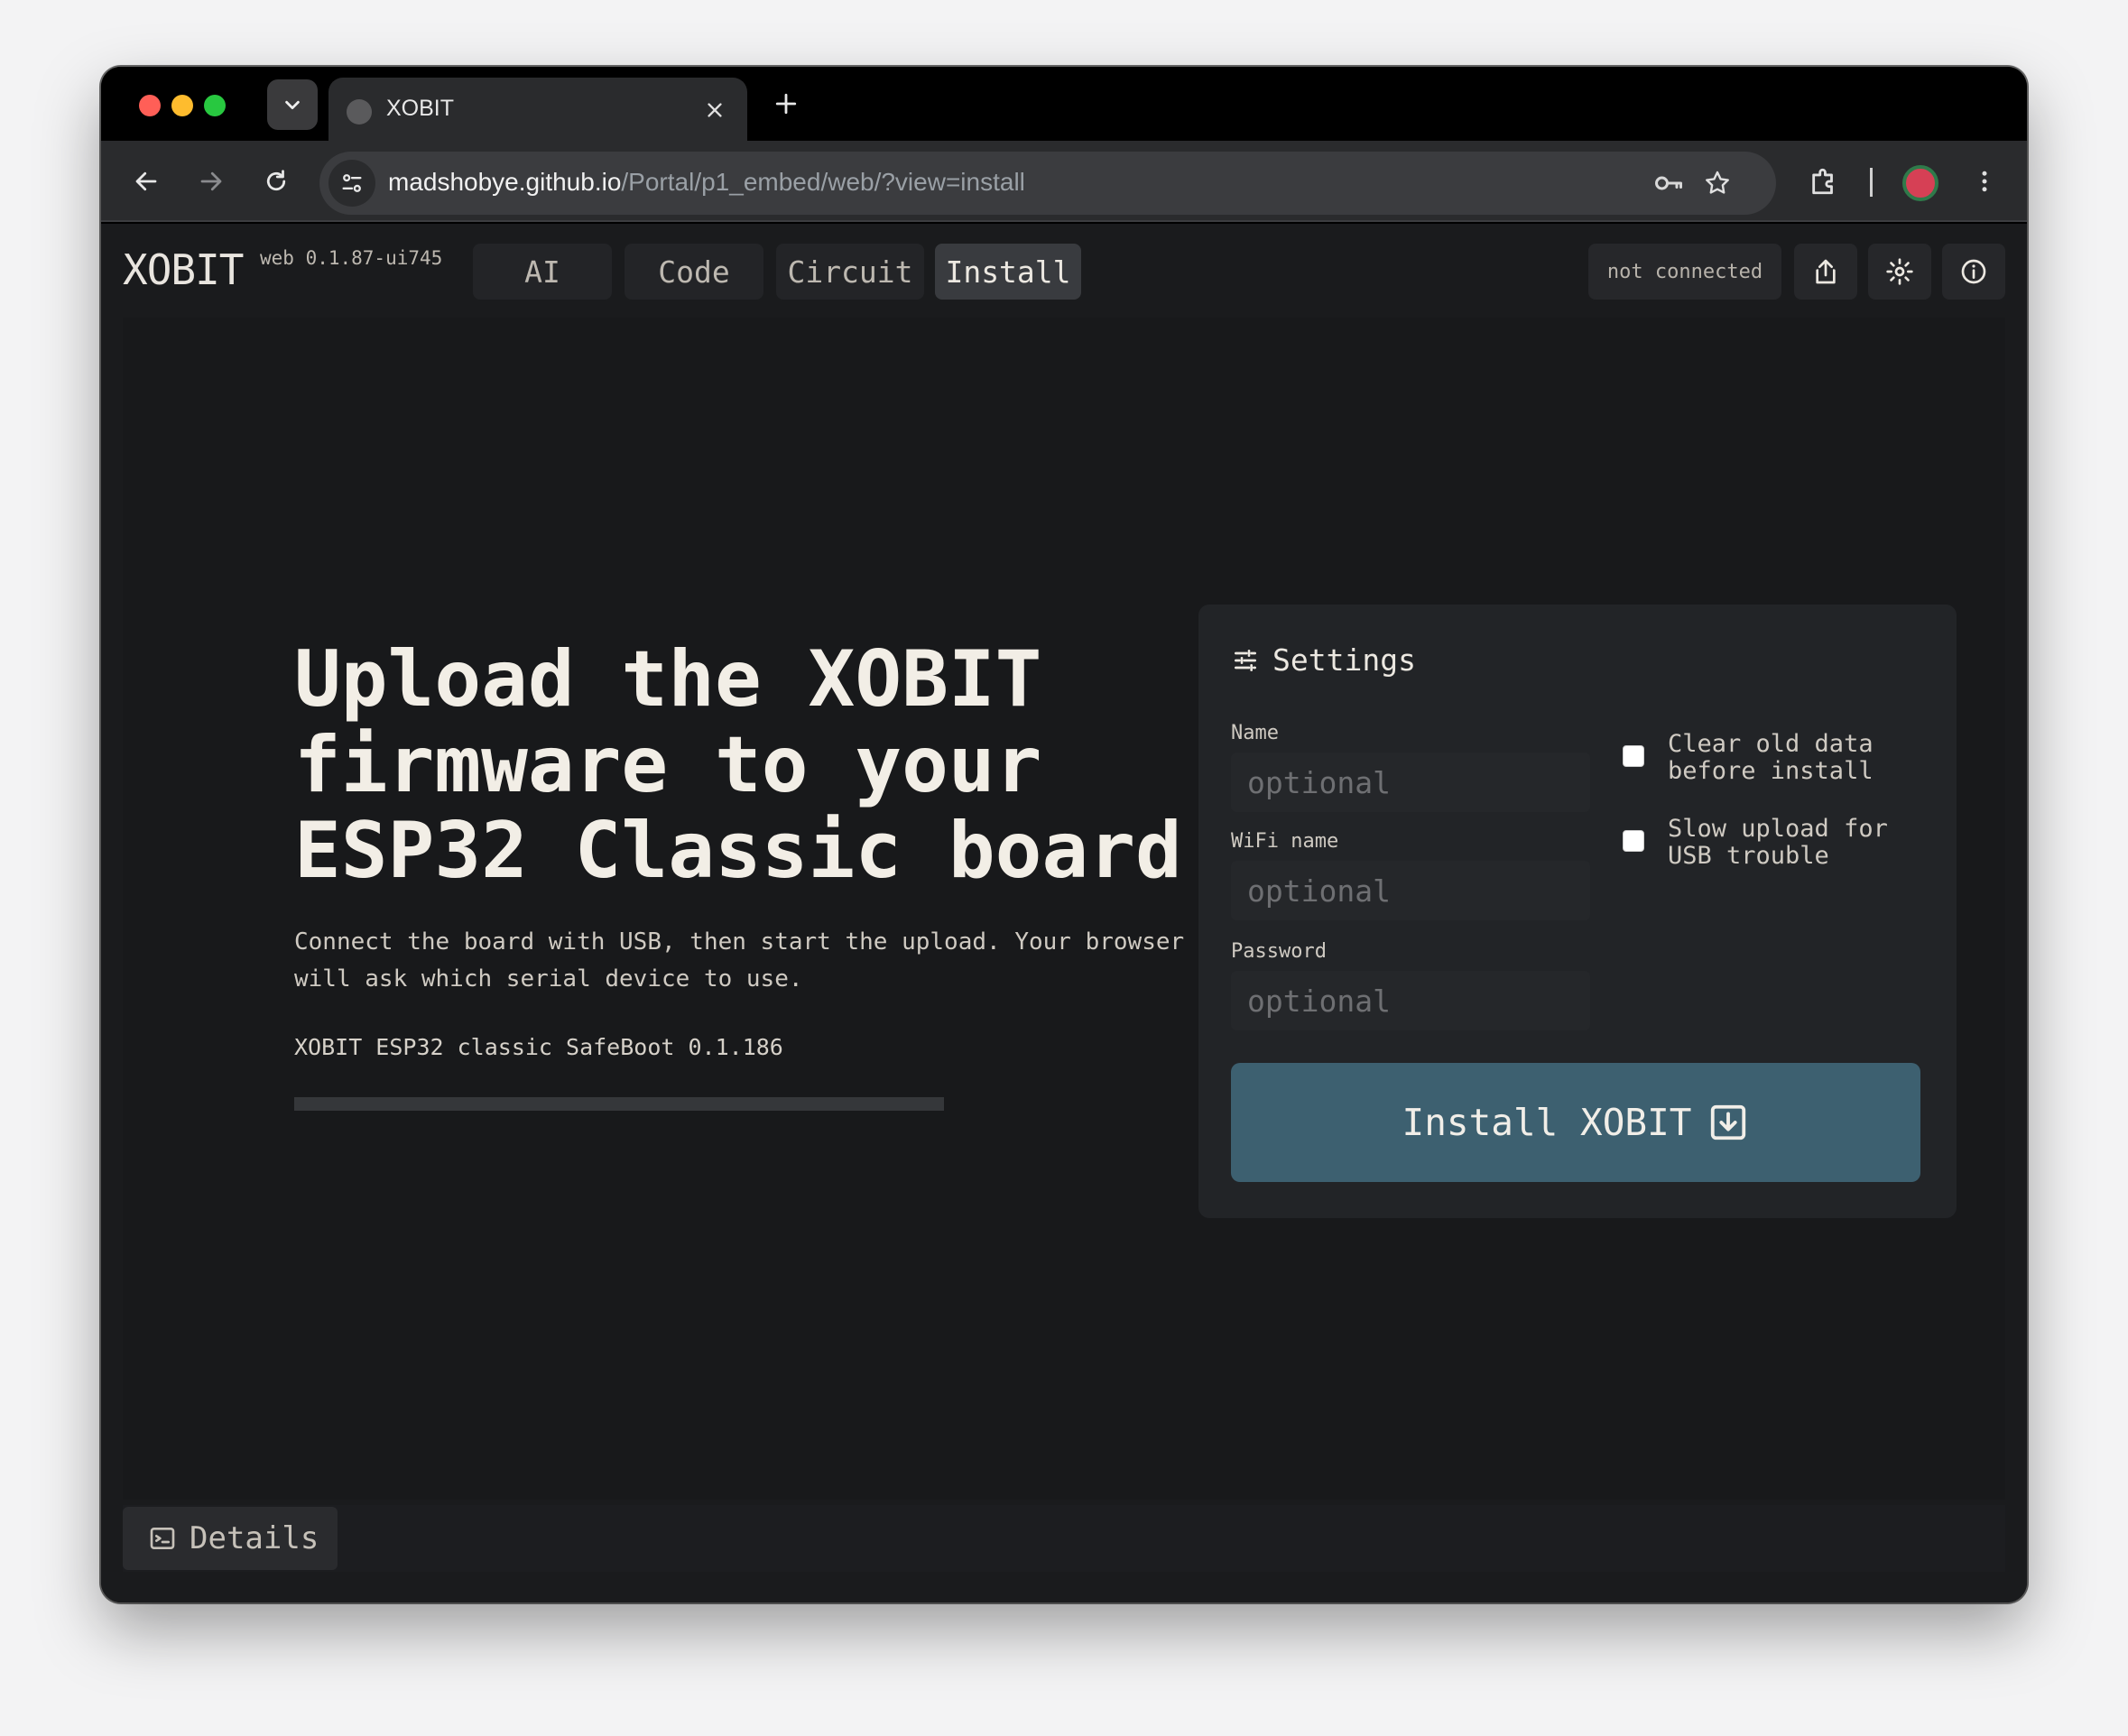 This screenshot has width=2128, height=1736. Describe the element at coordinates (1920, 183) in the screenshot. I see `profile-avatar` at that location.